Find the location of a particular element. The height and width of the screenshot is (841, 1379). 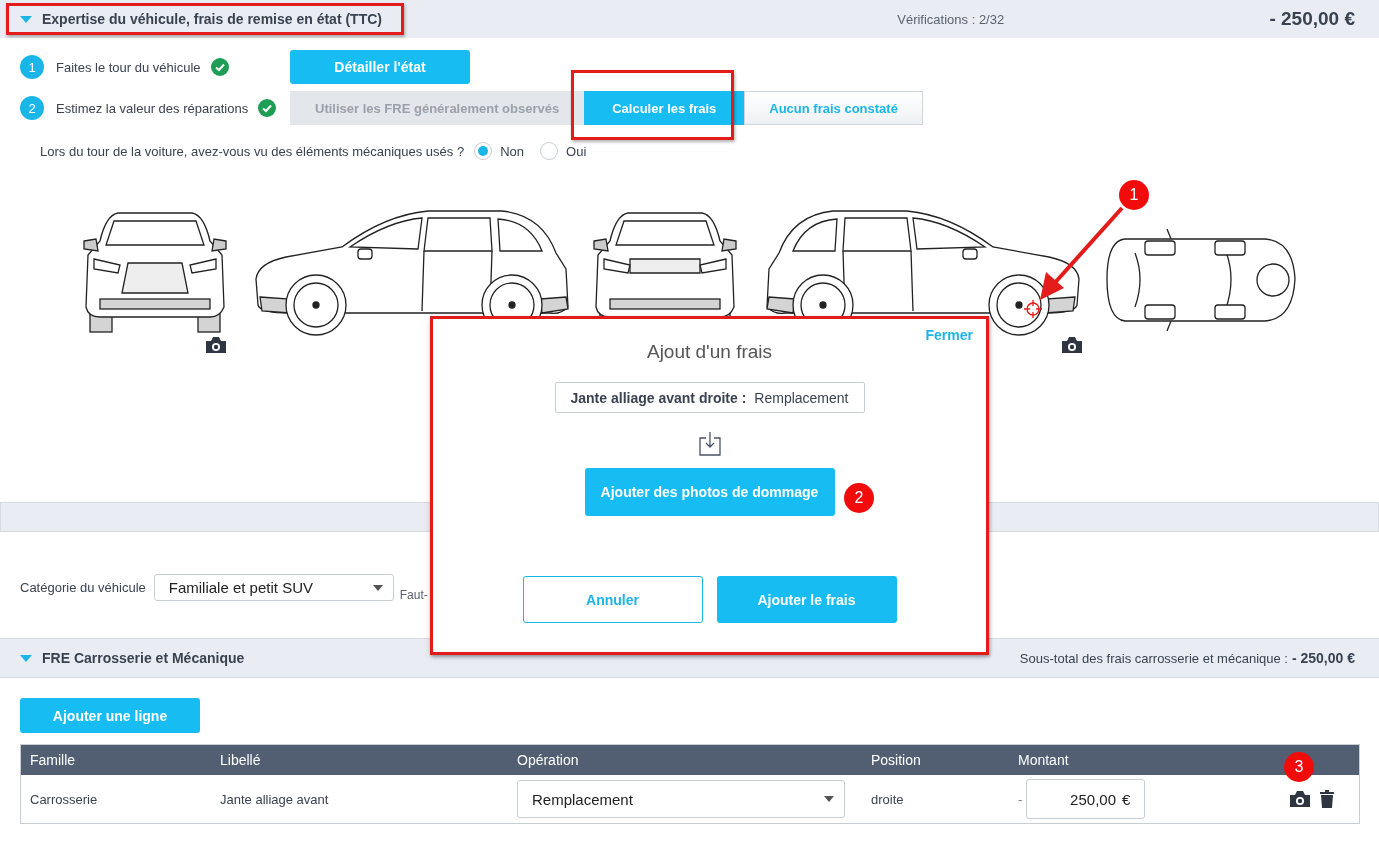

step-number: 1 is located at coordinates (32, 67).